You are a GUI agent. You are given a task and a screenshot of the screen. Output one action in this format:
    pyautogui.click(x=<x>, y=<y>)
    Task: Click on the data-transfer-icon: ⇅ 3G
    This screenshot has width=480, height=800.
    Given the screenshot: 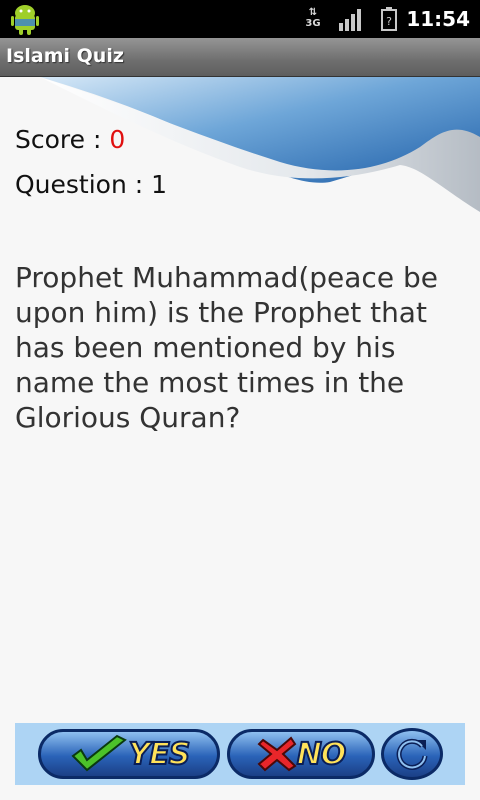 What is the action you would take?
    pyautogui.click(x=313, y=18)
    